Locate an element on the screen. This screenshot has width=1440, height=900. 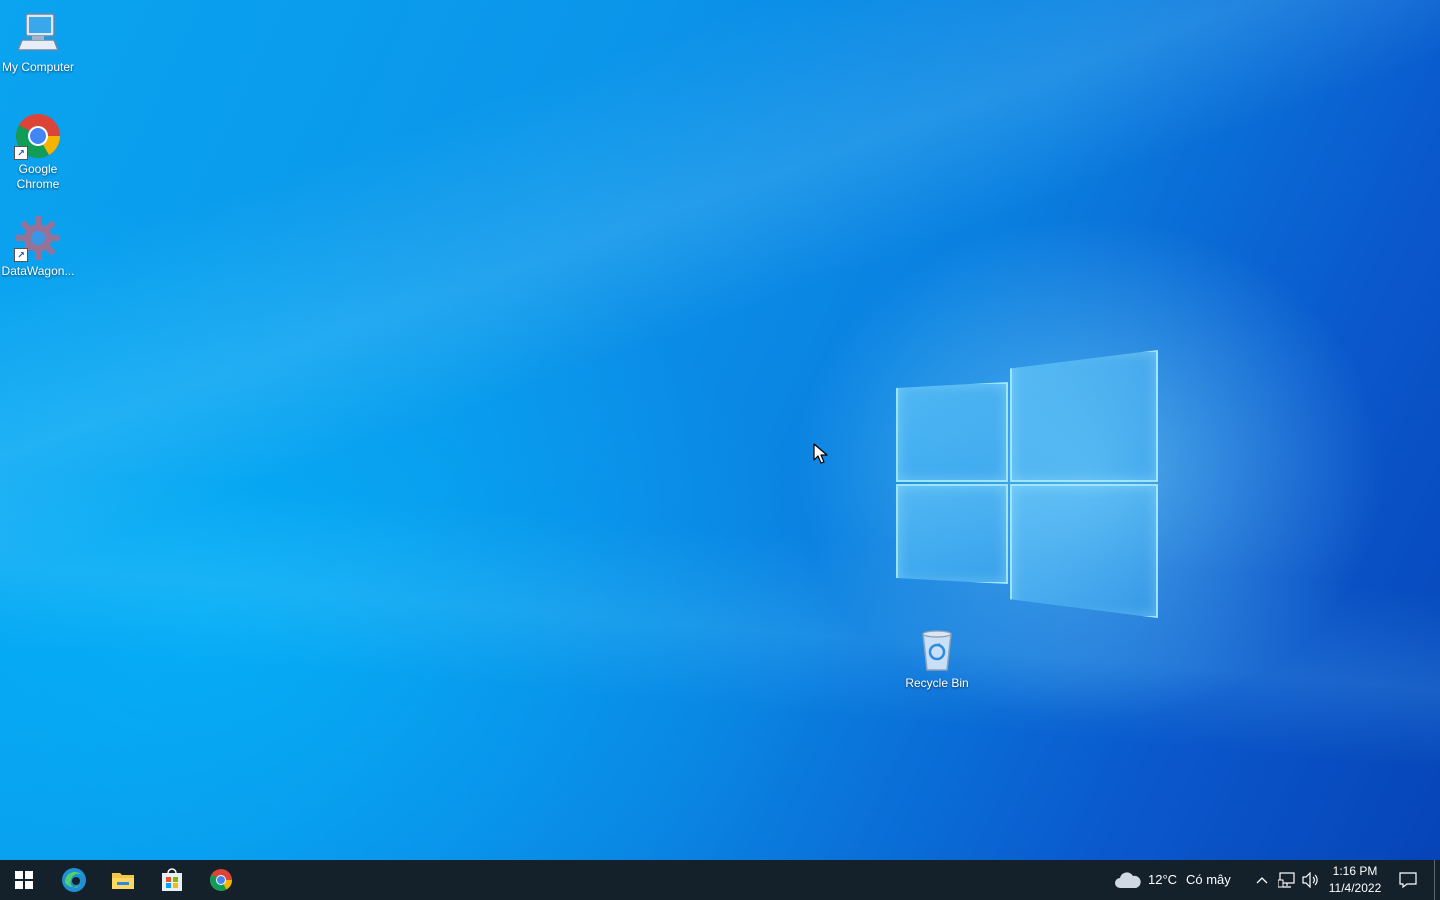
desktop-icon-recycle-bin: Recycle Bin is located at coordinates (937, 658).